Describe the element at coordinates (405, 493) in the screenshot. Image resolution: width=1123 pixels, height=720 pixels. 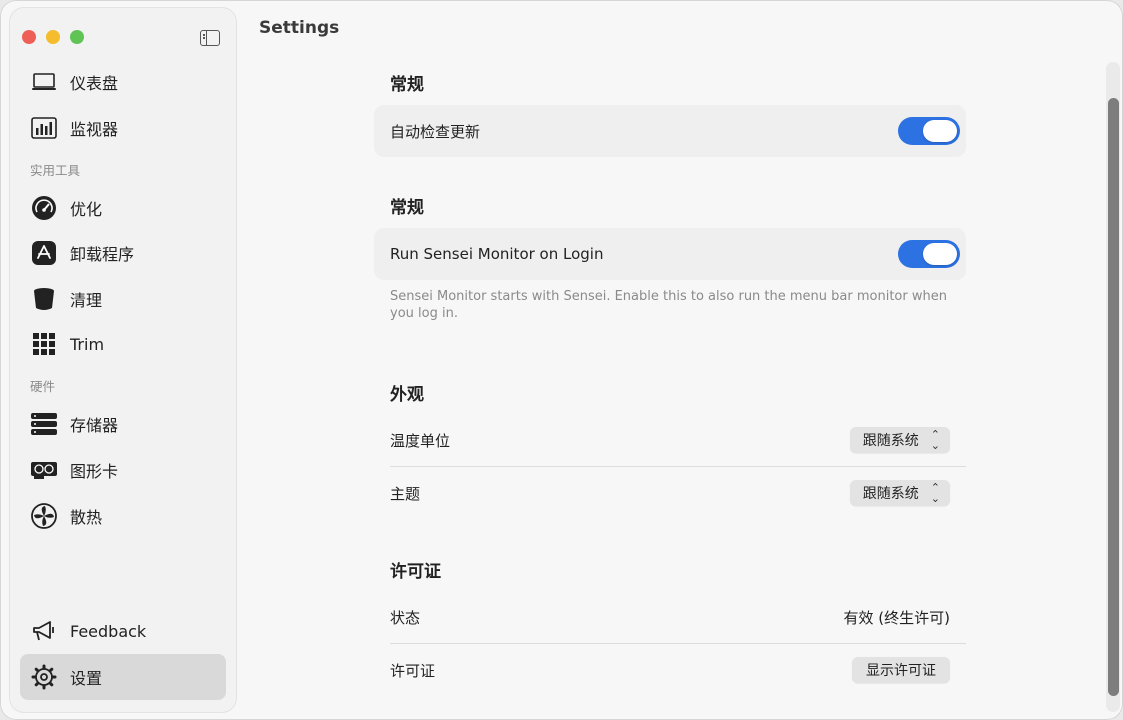
I see `theme-label: 主题` at that location.